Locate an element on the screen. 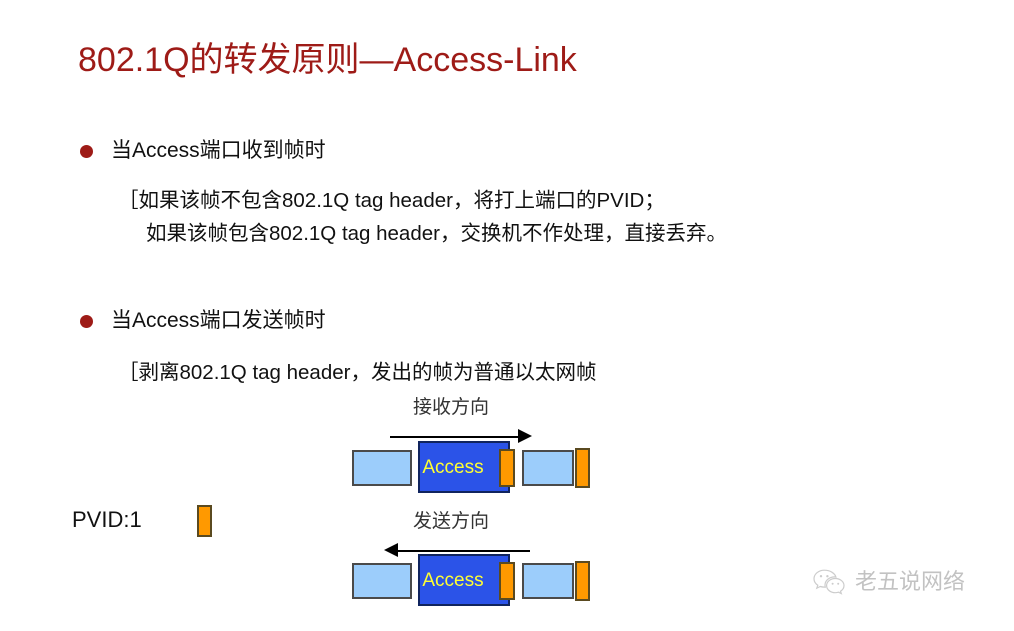 The image size is (1014, 631). page-title: 802.1Q的转发原则—Access-Link is located at coordinates (327, 60).